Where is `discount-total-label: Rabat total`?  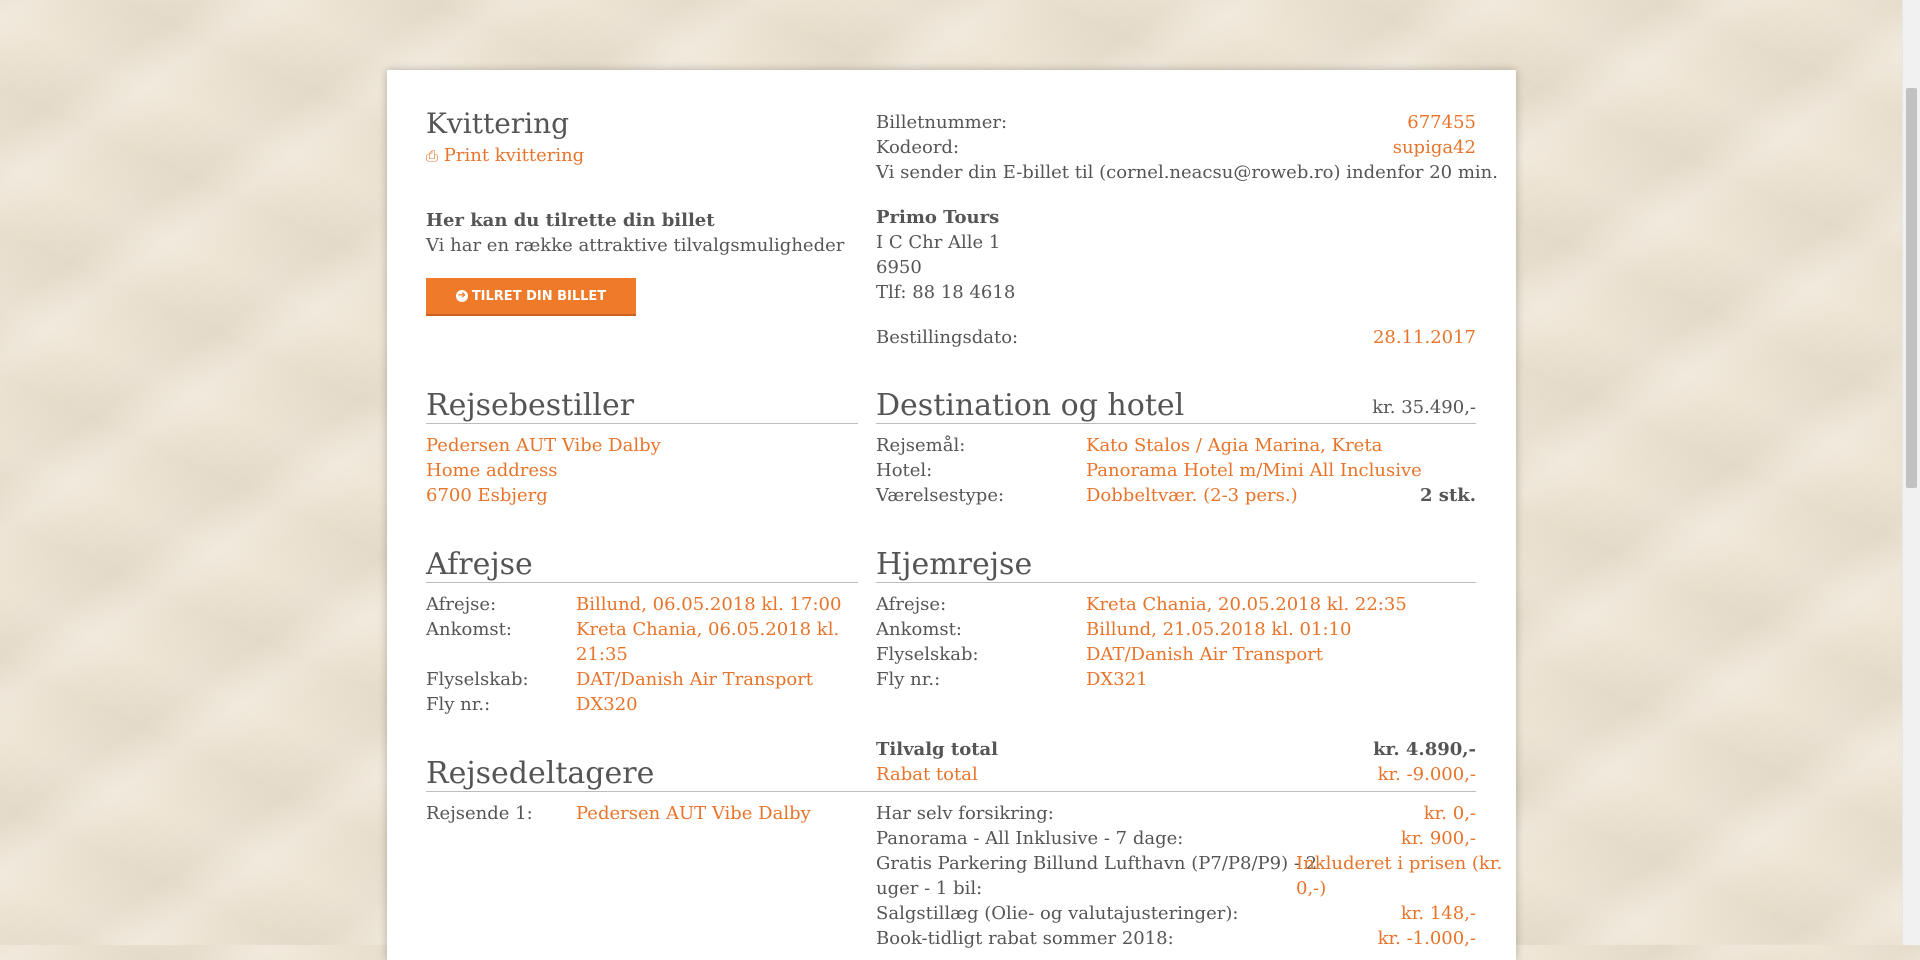 discount-total-label: Rabat total is located at coordinates (927, 774).